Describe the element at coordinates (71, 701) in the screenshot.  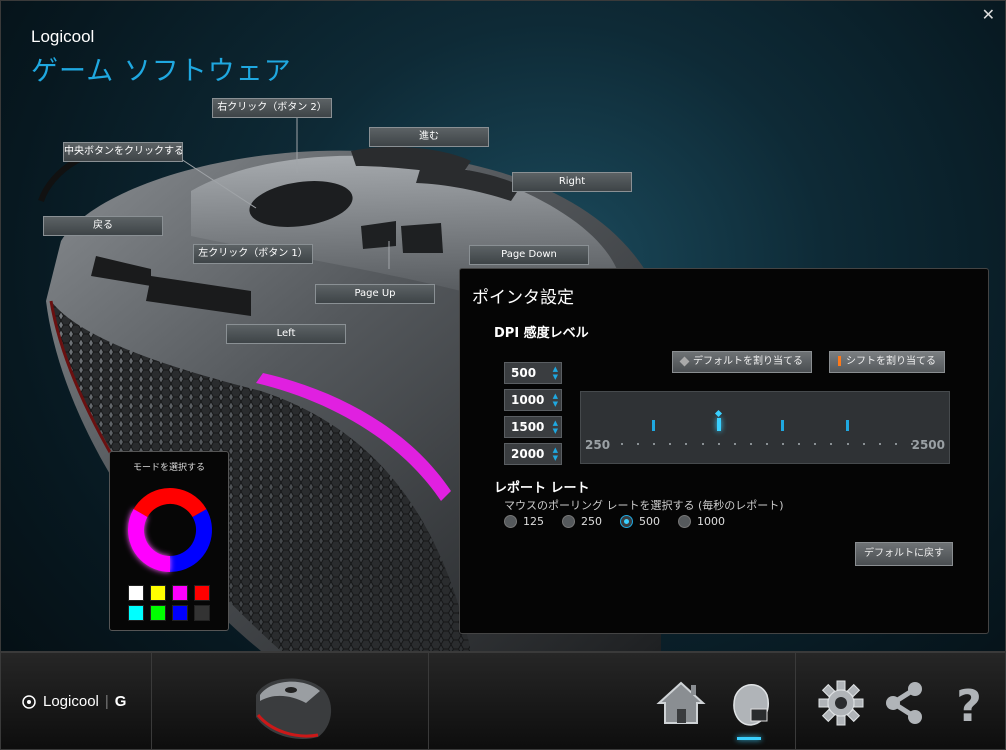
I see `logo-text: Logicool` at that location.